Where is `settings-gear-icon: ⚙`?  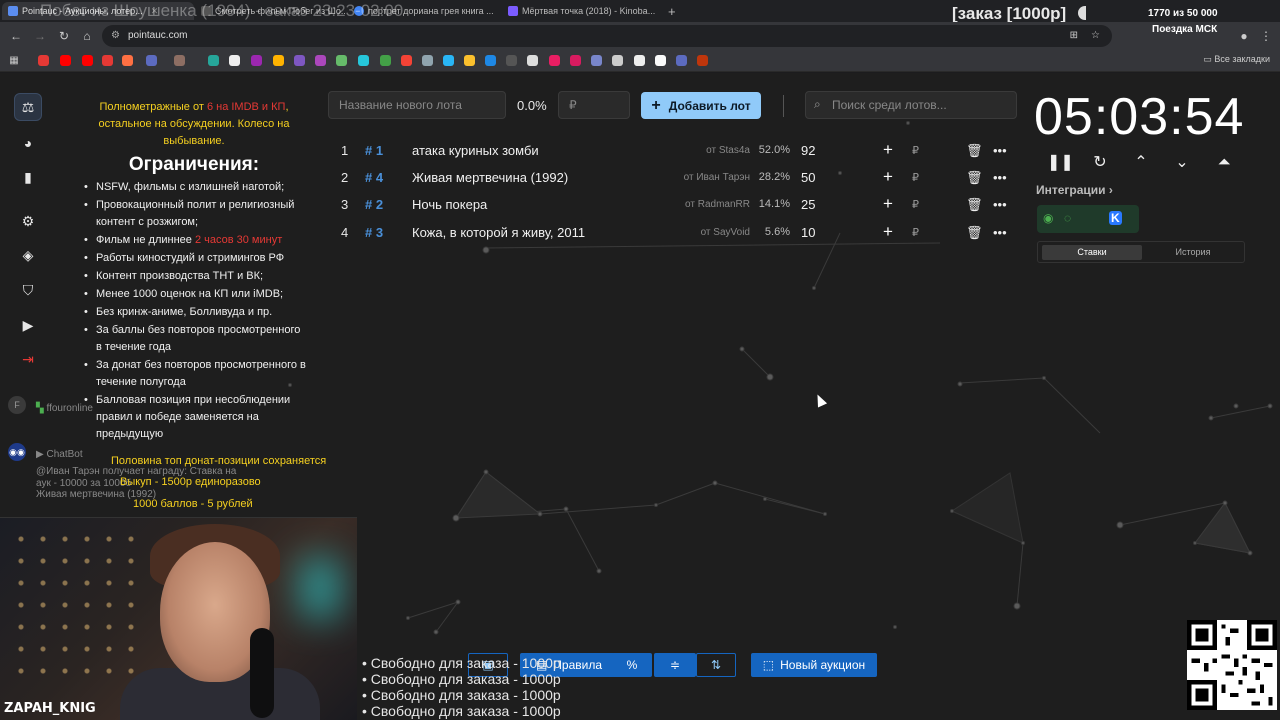 settings-gear-icon: ⚙ is located at coordinates (28, 221).